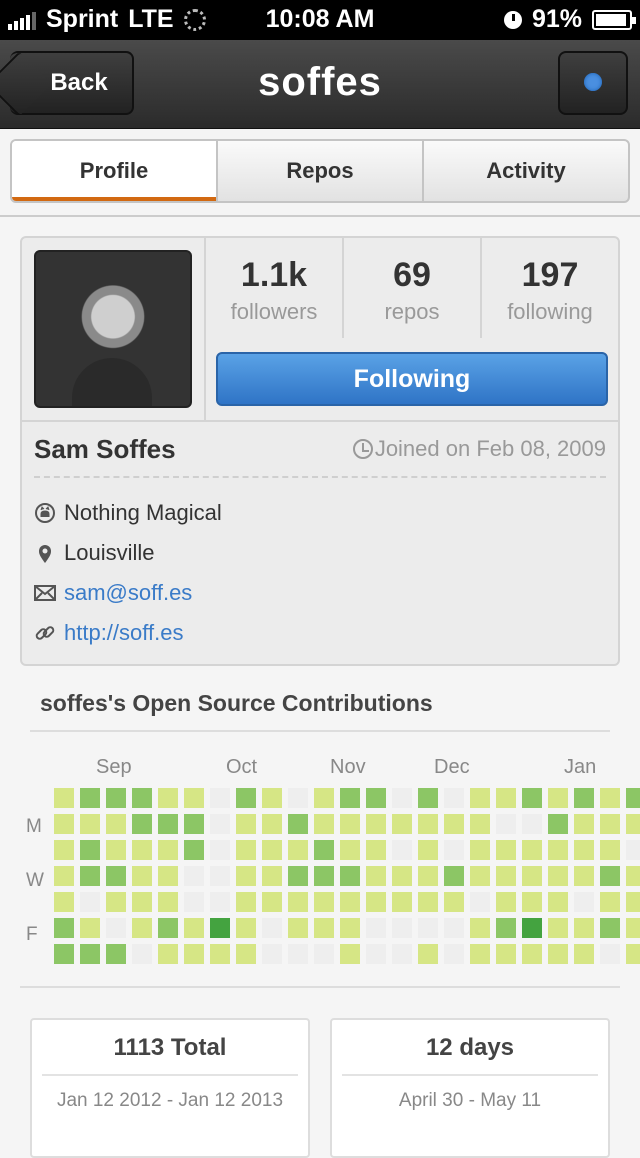  What do you see at coordinates (412, 379) in the screenshot?
I see `following-button: Following` at bounding box center [412, 379].